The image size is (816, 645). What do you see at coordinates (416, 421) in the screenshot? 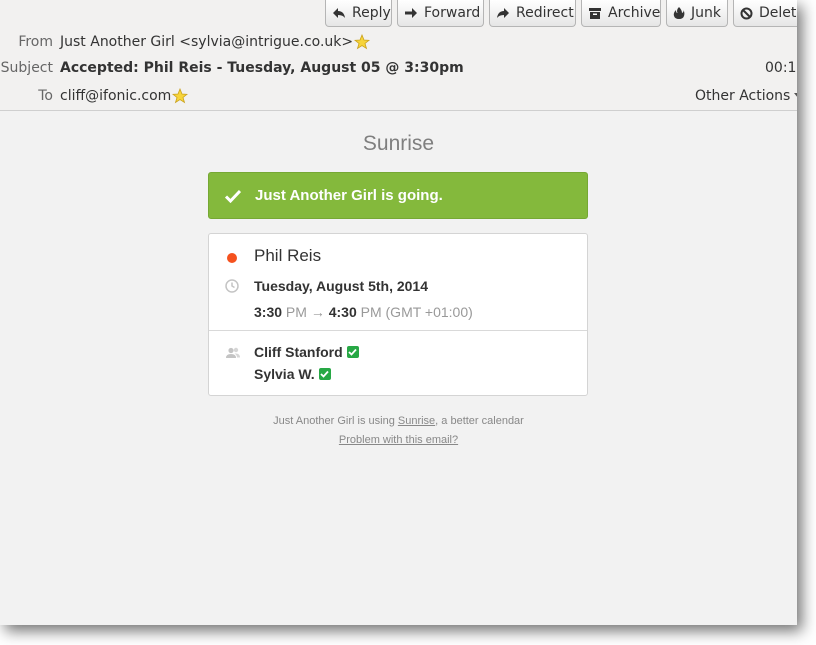
I see `sunrise-link: Sunrise` at bounding box center [416, 421].